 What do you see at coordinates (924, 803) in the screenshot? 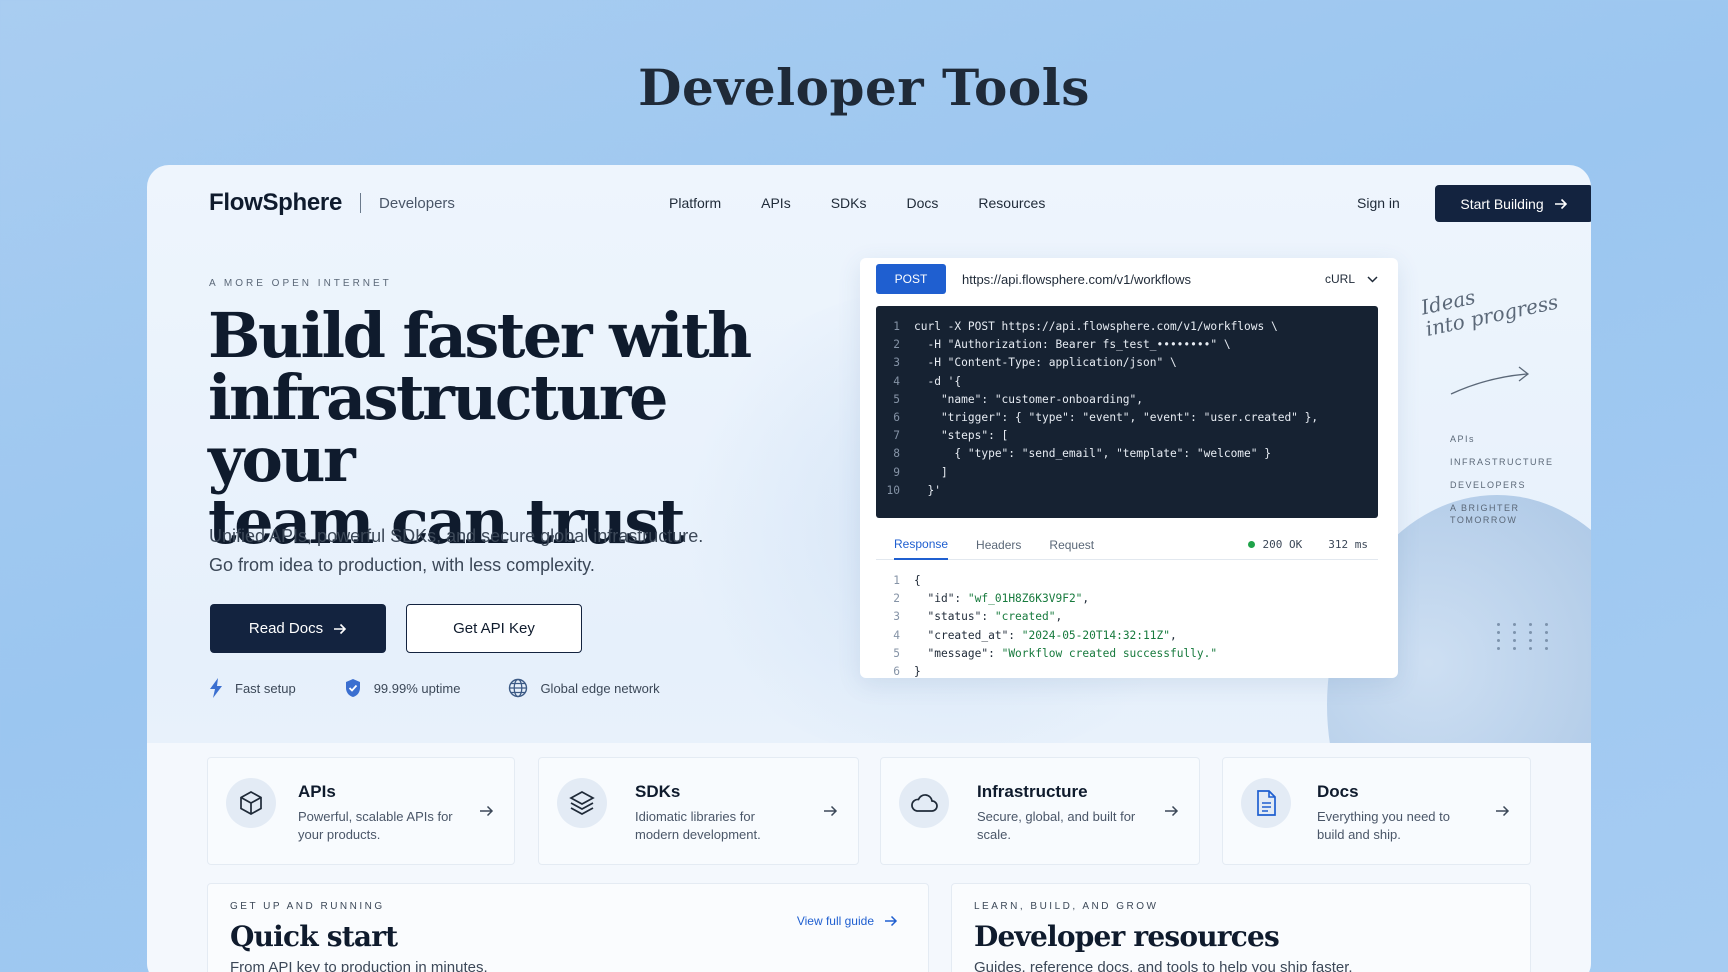
I see `cloud-icon` at bounding box center [924, 803].